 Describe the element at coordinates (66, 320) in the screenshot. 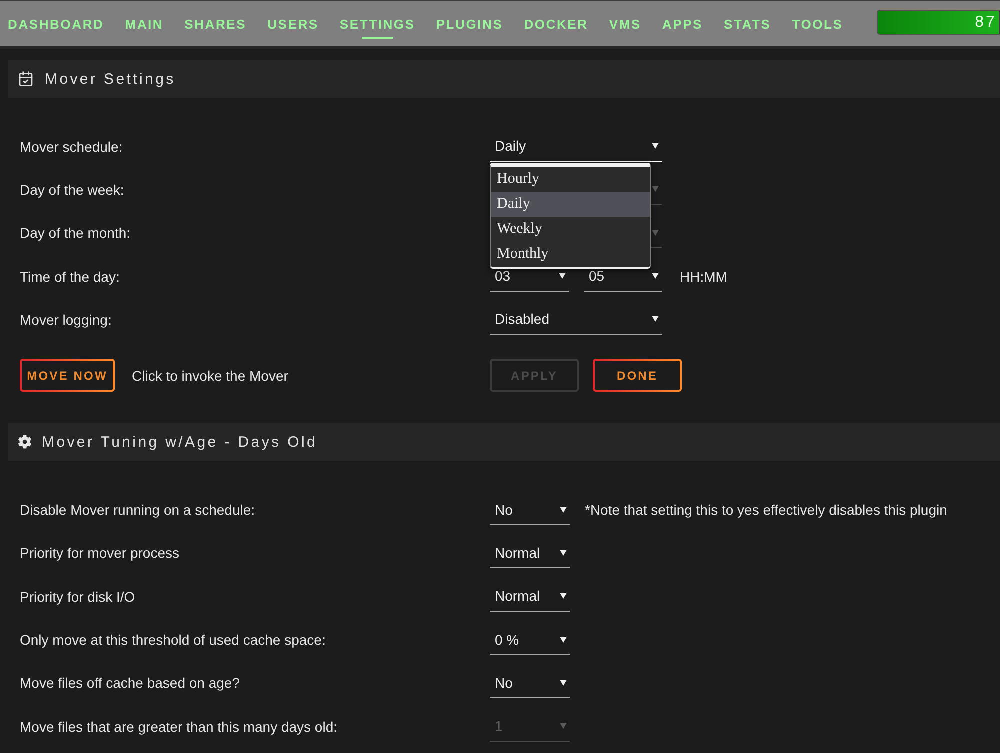

I see `setting-label: Mover logging:` at that location.